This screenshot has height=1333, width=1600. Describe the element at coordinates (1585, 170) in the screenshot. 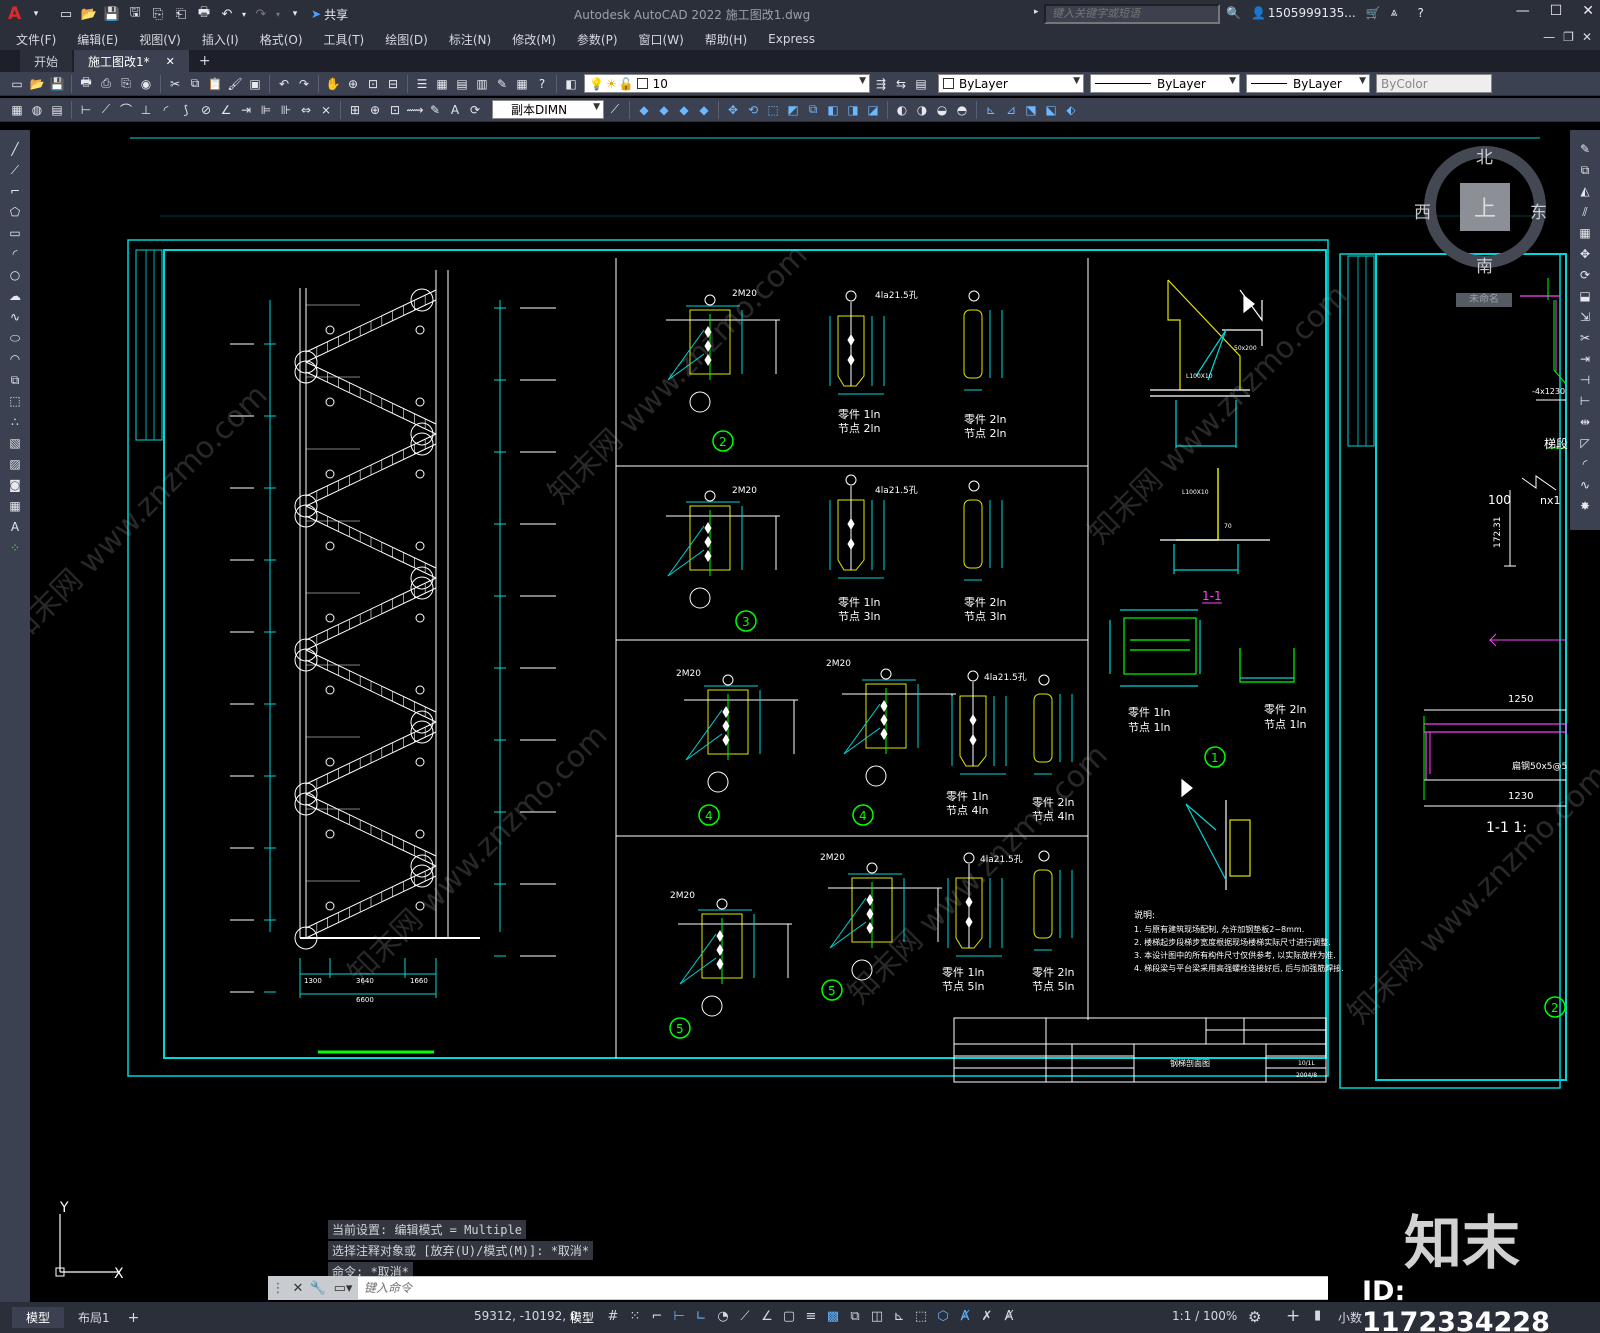

I see `copy-object-icon: ⧉` at that location.